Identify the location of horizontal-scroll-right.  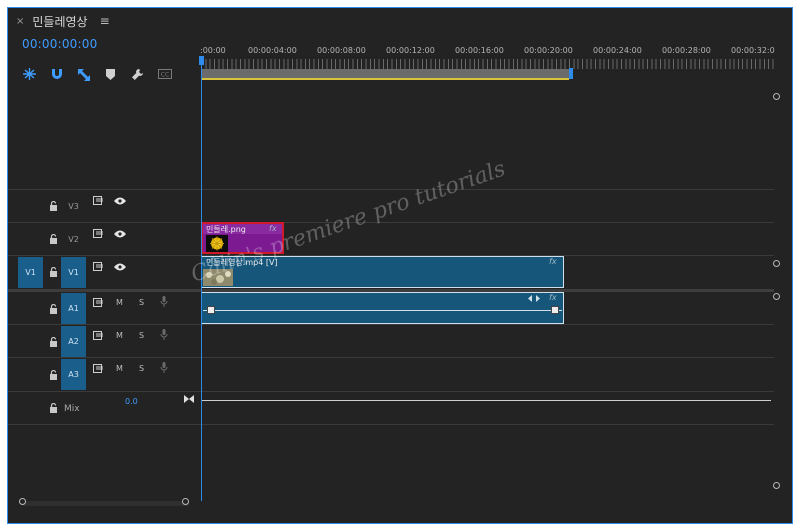
(185, 501).